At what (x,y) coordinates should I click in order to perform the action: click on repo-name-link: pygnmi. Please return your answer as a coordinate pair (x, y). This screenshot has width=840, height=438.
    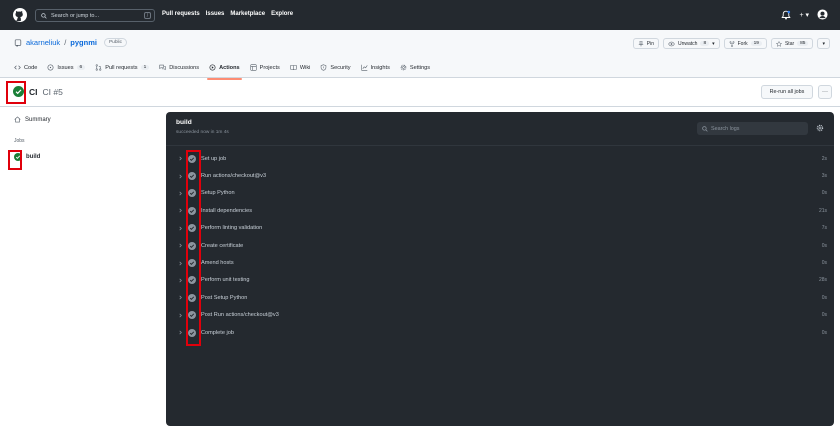
    Looking at the image, I should click on (83, 42).